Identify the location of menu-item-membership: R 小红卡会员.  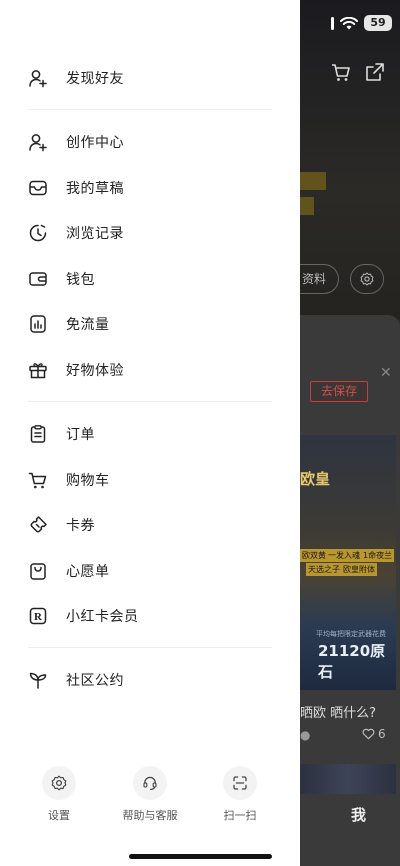
(83, 616).